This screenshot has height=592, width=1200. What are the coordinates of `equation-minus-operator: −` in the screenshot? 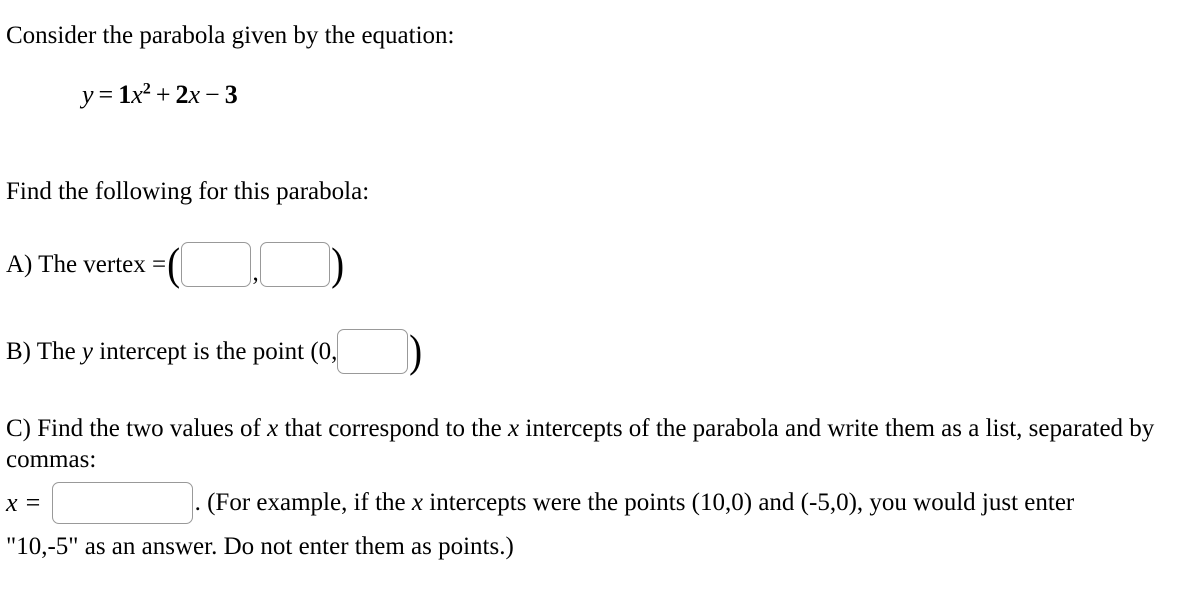 It's located at (212, 94).